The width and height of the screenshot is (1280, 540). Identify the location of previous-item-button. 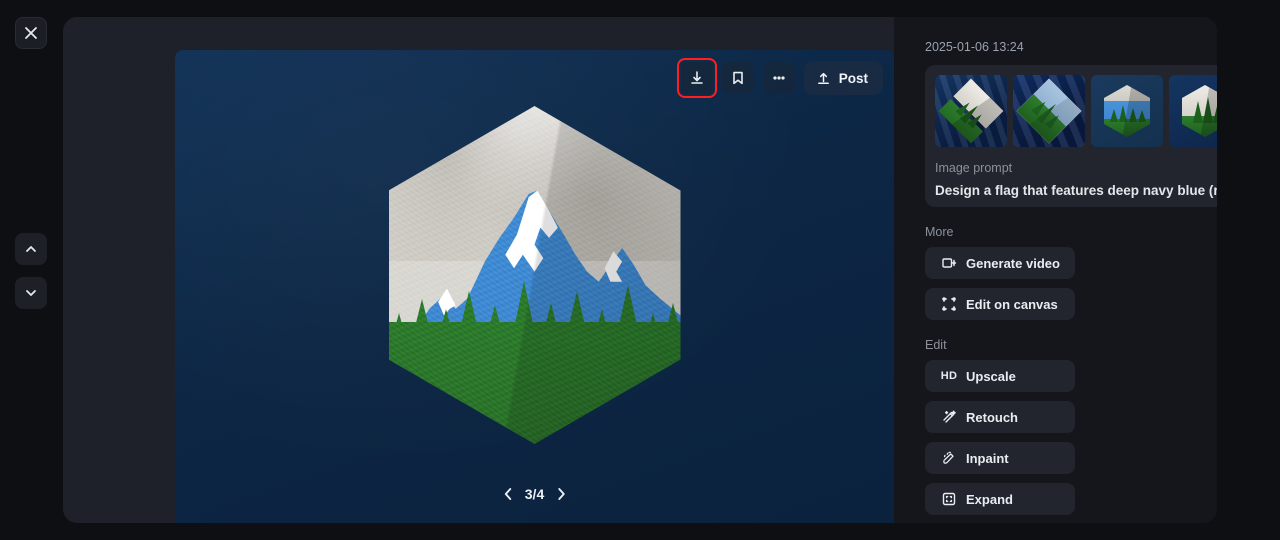
(31, 249).